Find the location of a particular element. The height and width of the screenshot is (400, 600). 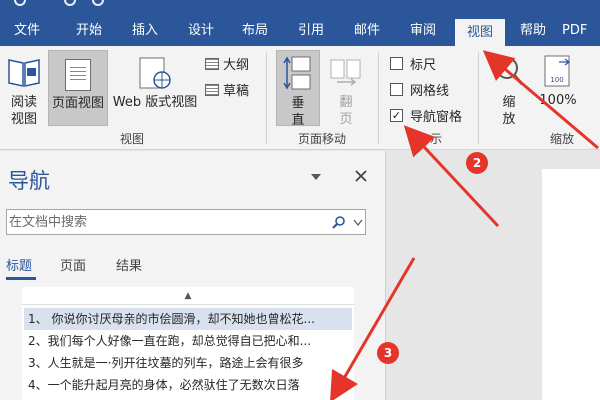

annotation-badge: 2 is located at coordinates (477, 163).